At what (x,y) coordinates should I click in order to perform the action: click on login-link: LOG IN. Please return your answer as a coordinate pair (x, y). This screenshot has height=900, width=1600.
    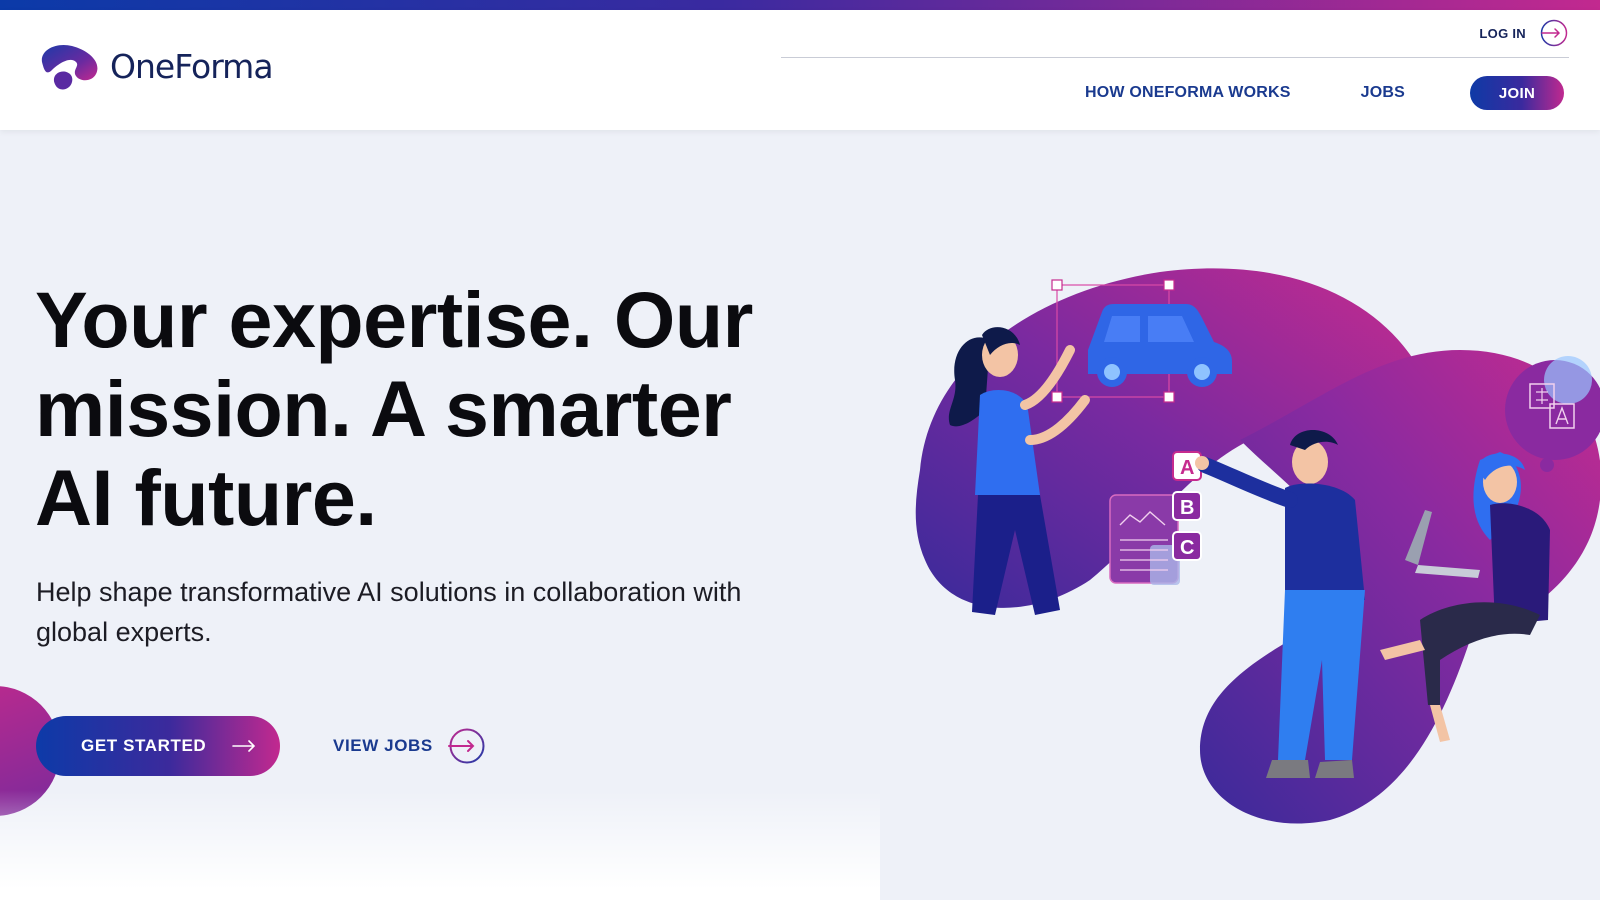
    Looking at the image, I should click on (1523, 33).